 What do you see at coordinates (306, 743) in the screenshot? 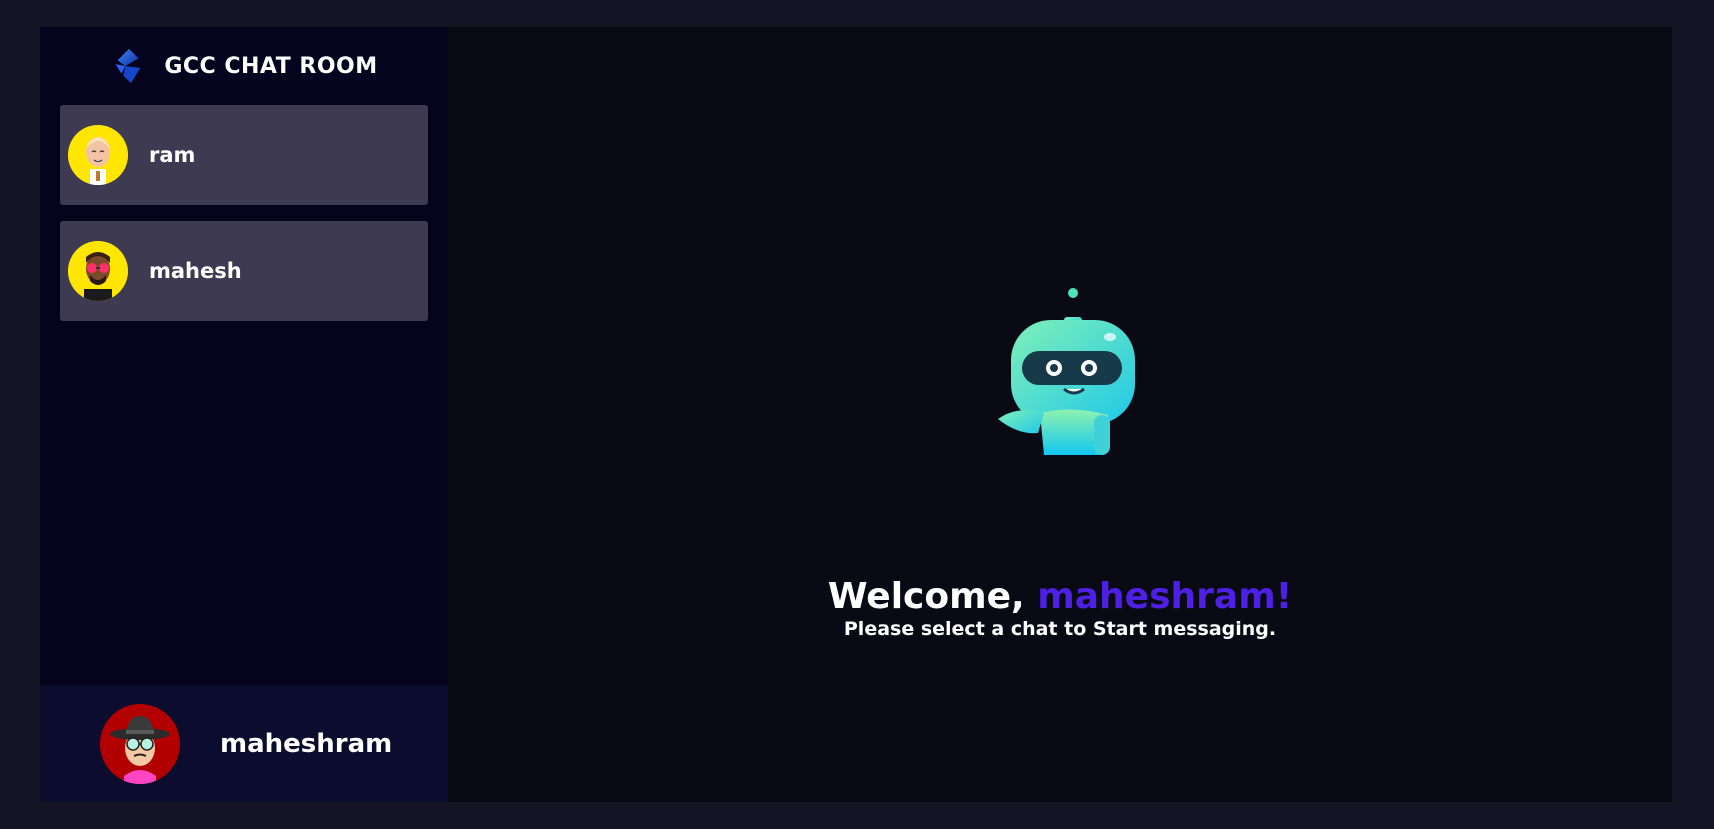
I see `current-user-name: maheshram` at bounding box center [306, 743].